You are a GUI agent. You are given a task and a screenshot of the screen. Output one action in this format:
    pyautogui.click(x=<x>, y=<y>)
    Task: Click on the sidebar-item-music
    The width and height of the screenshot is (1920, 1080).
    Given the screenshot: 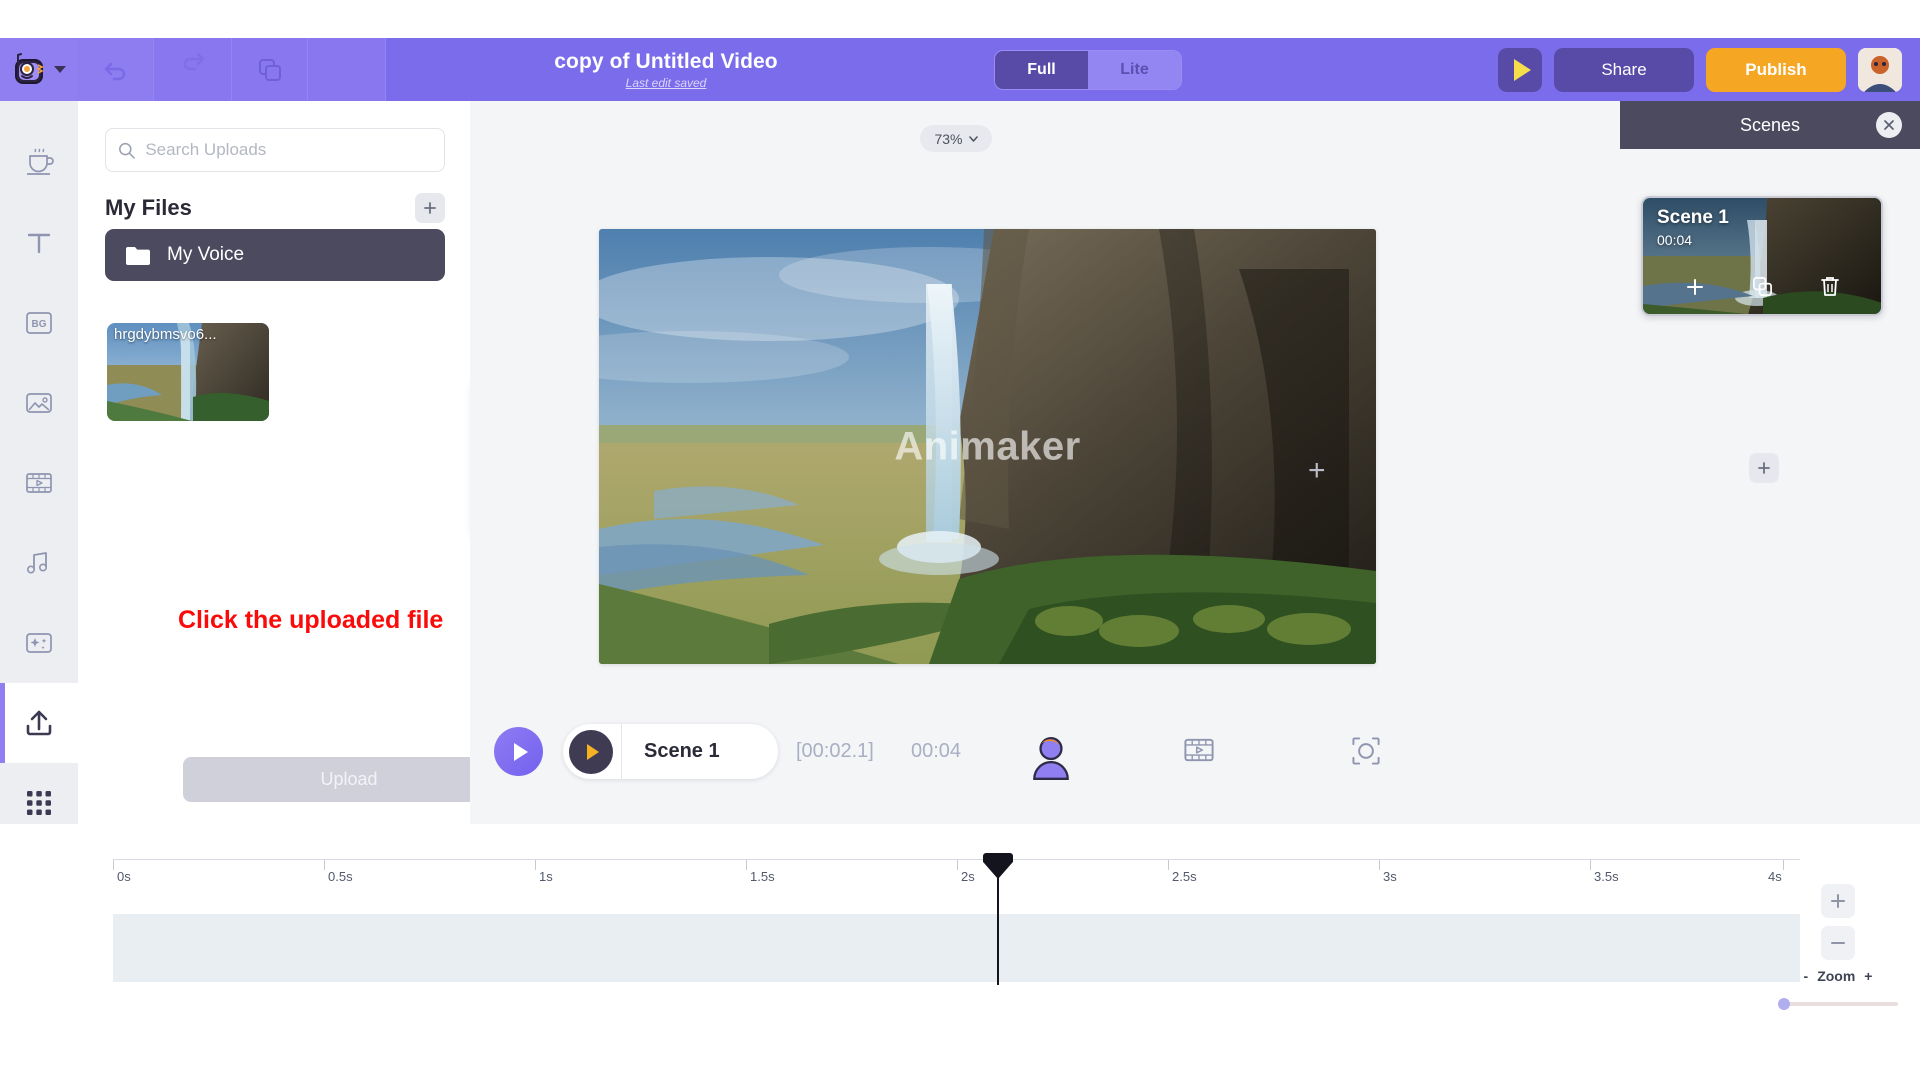 What is the action you would take?
    pyautogui.click(x=39, y=563)
    